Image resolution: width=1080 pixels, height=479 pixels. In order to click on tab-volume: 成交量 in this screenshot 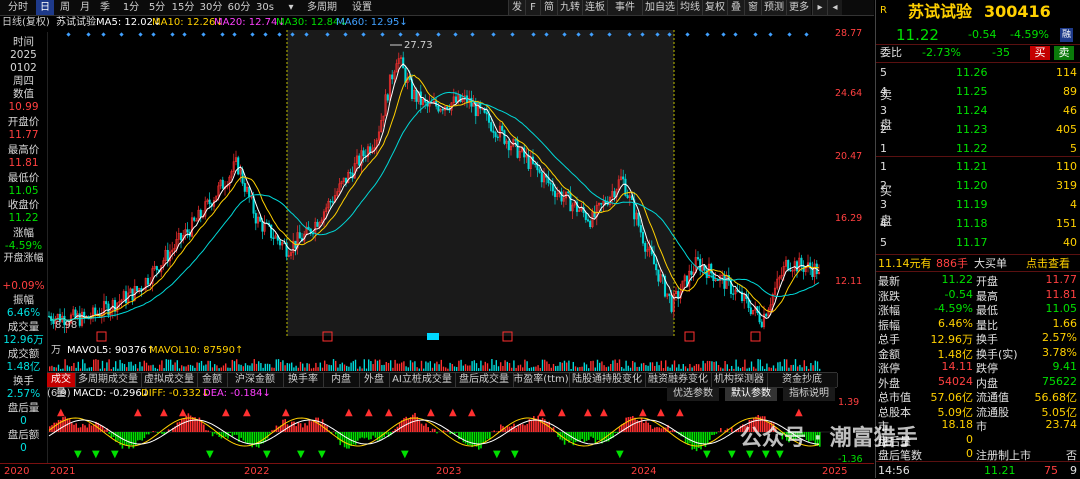, I will do `click(61, 380)`.